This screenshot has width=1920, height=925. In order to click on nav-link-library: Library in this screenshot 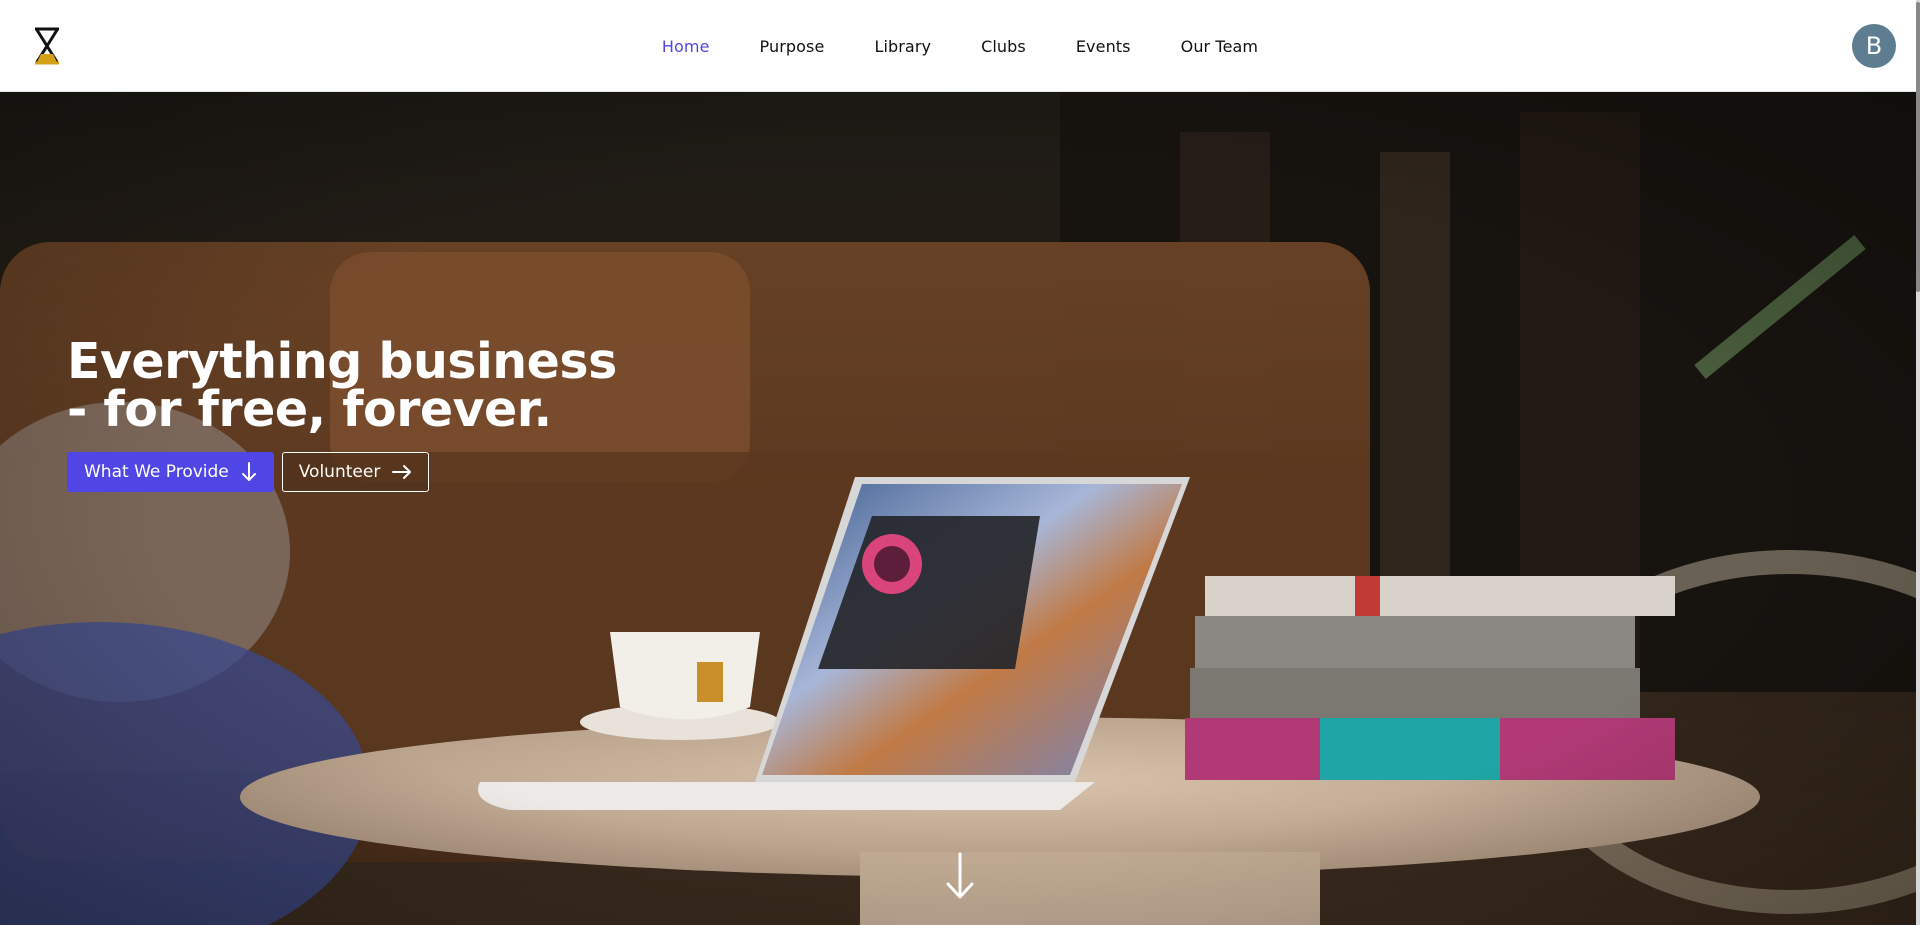, I will do `click(902, 46)`.